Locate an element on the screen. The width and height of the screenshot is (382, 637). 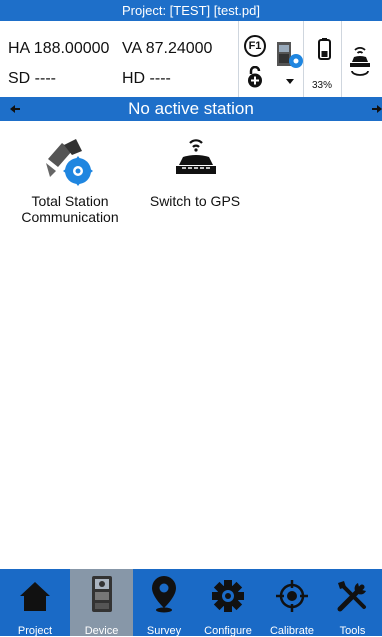
battery-percent: 33% is located at coordinates (322, 85).